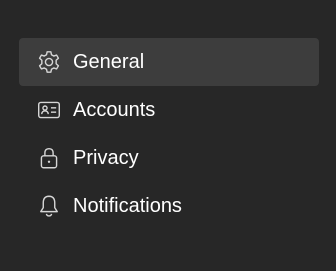  What do you see at coordinates (49, 158) in the screenshot?
I see `lock-icon` at bounding box center [49, 158].